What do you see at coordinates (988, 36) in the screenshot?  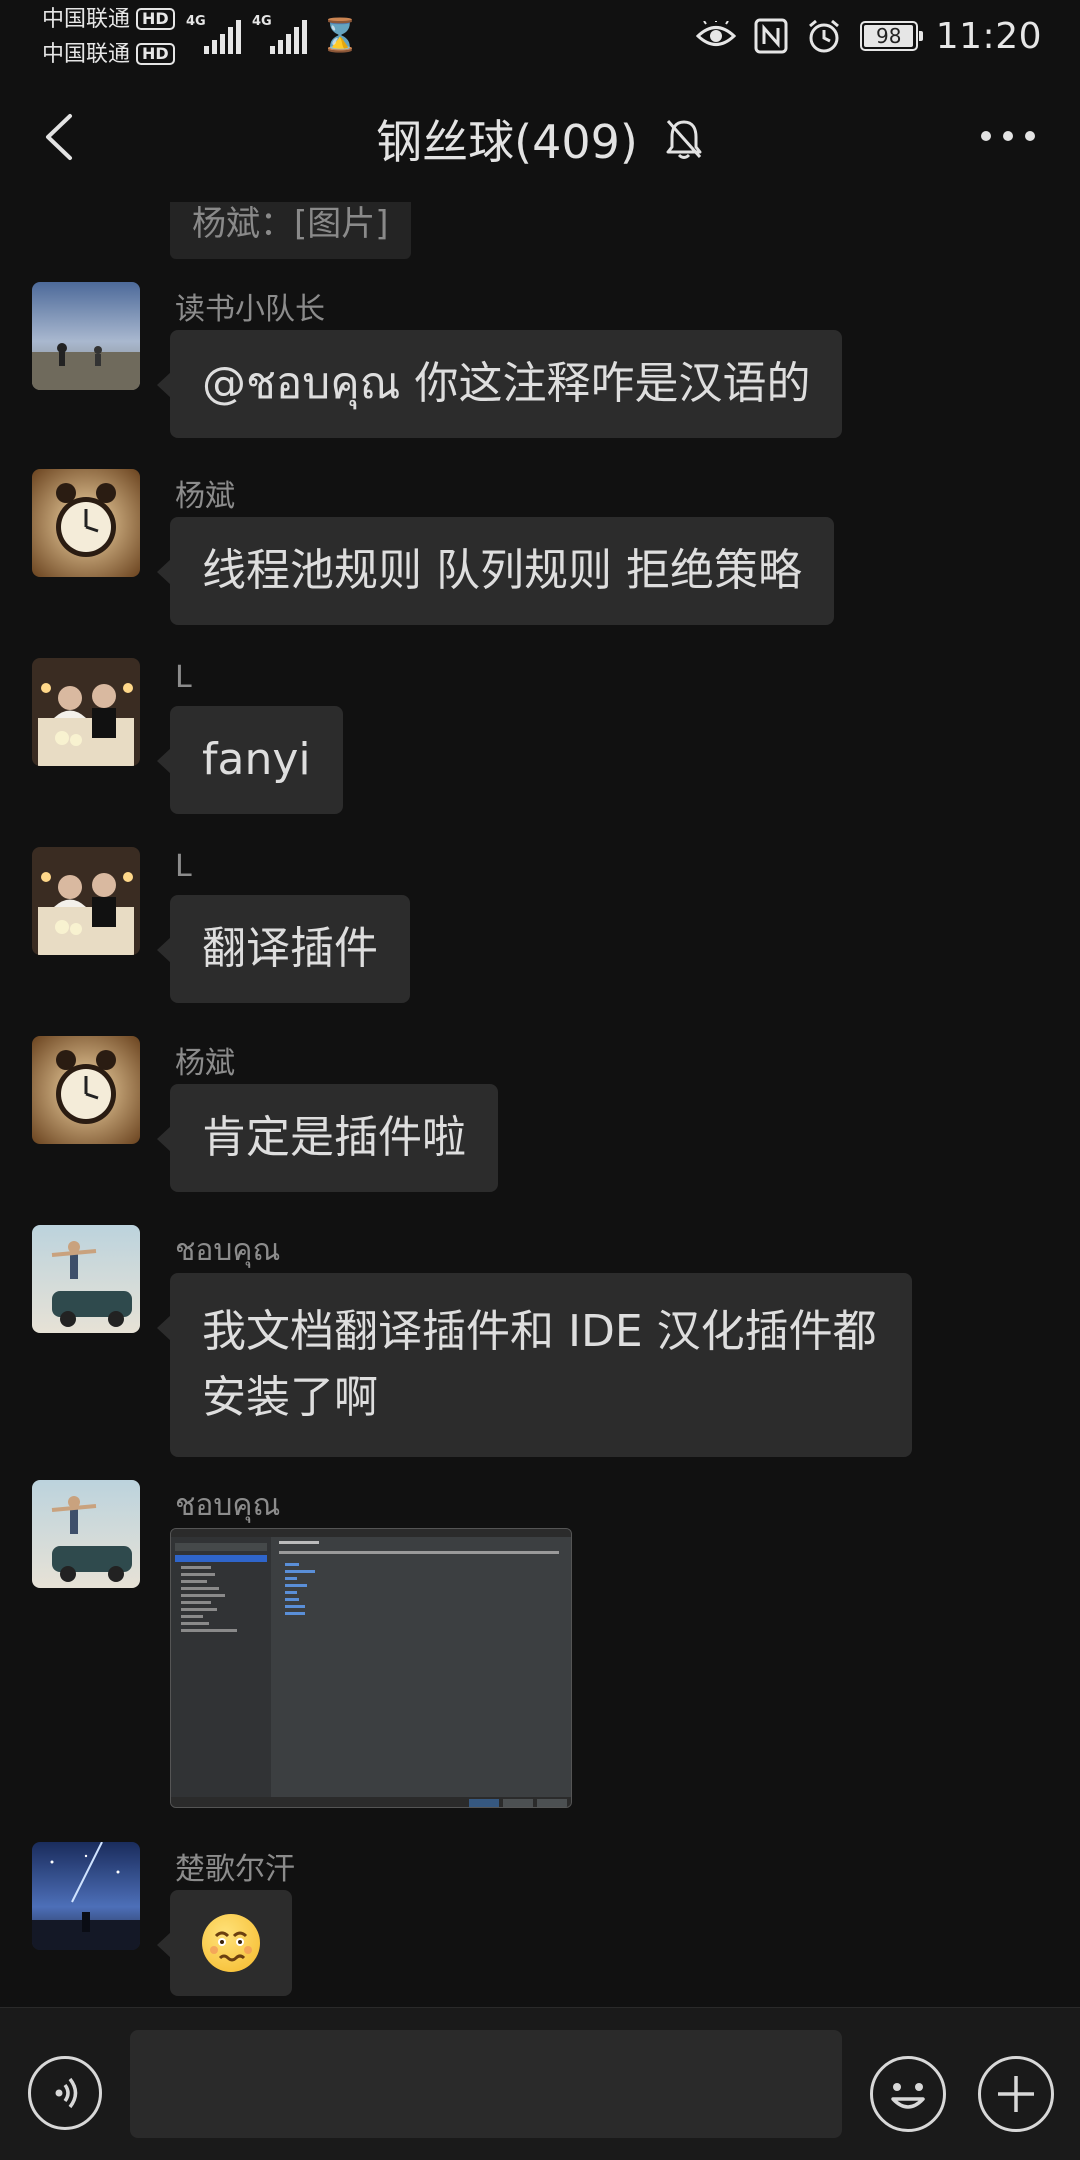 I see `clock: 11:20` at bounding box center [988, 36].